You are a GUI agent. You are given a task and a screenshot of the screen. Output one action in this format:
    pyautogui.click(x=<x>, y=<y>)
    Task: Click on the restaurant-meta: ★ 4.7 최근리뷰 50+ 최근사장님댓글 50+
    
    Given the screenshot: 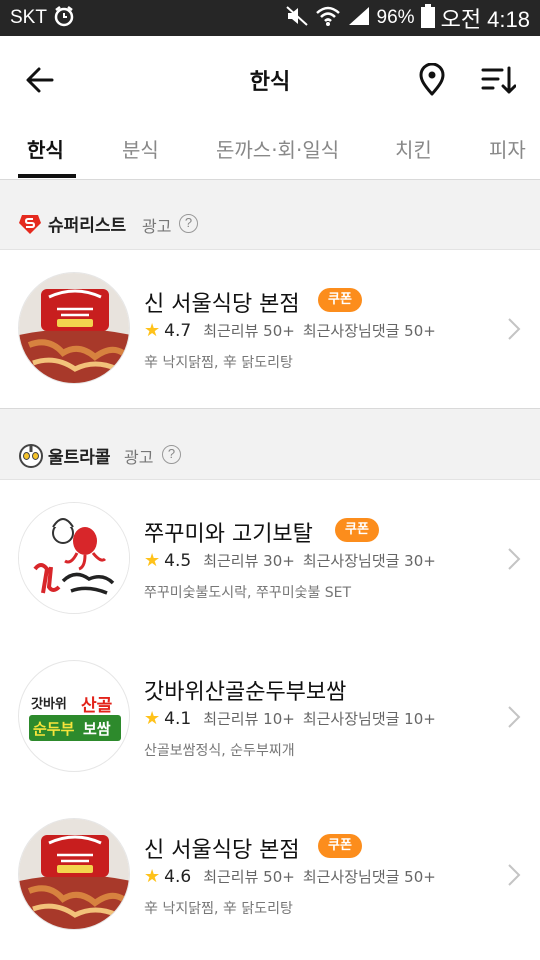 What is the action you would take?
    pyautogui.click(x=290, y=330)
    